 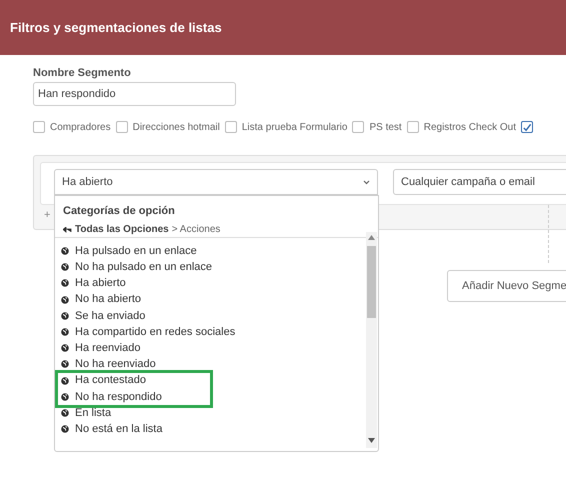 I want to click on field-label: Nombre Segmento, so click(x=82, y=73).